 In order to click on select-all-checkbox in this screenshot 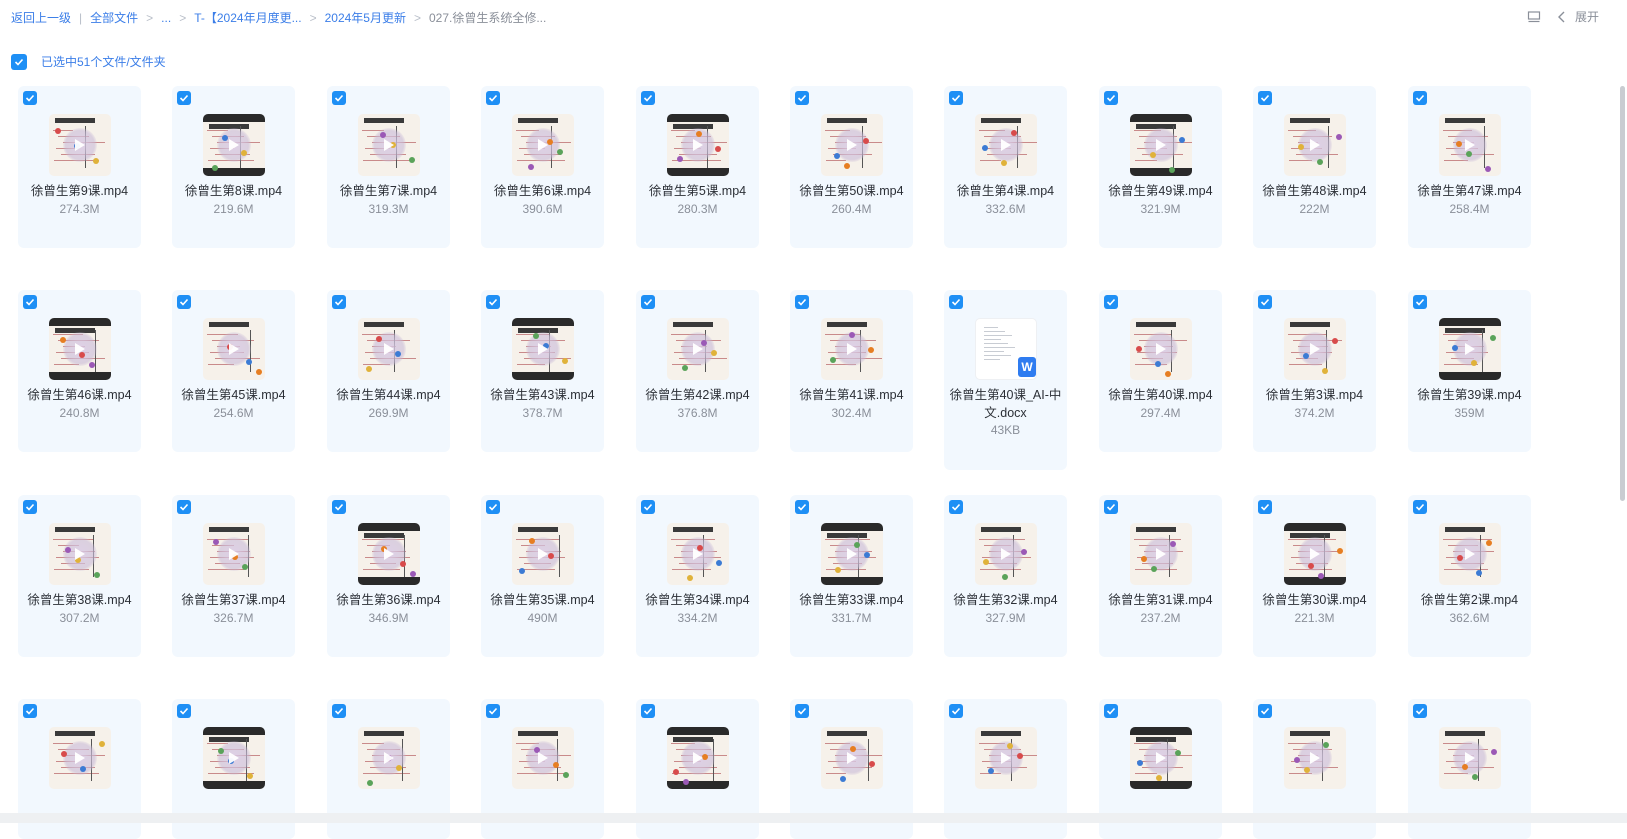, I will do `click(19, 61)`.